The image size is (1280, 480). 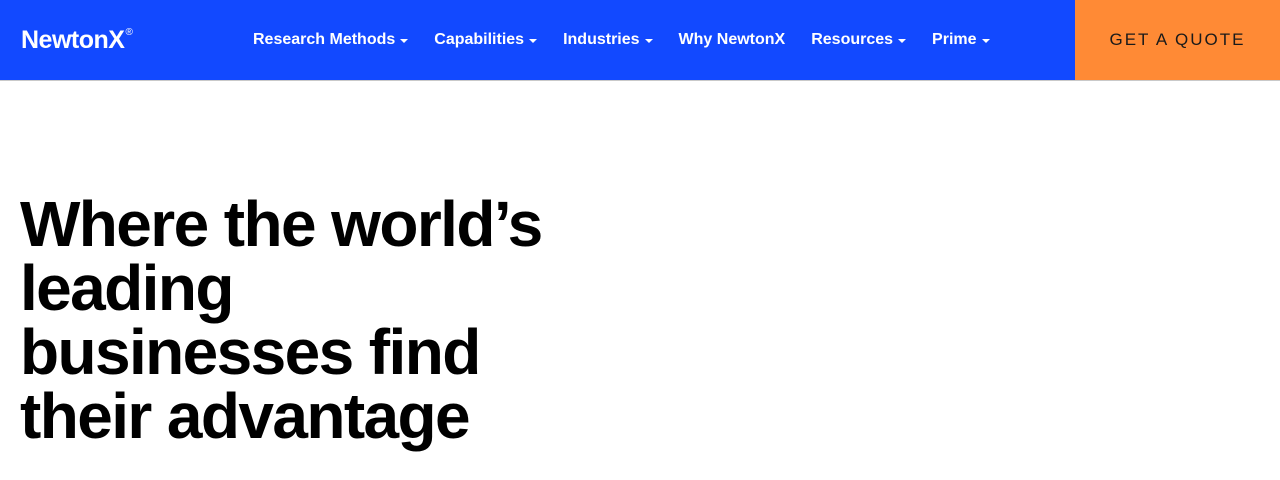 I want to click on nav-item-label: Why NewtonX, so click(x=732, y=39).